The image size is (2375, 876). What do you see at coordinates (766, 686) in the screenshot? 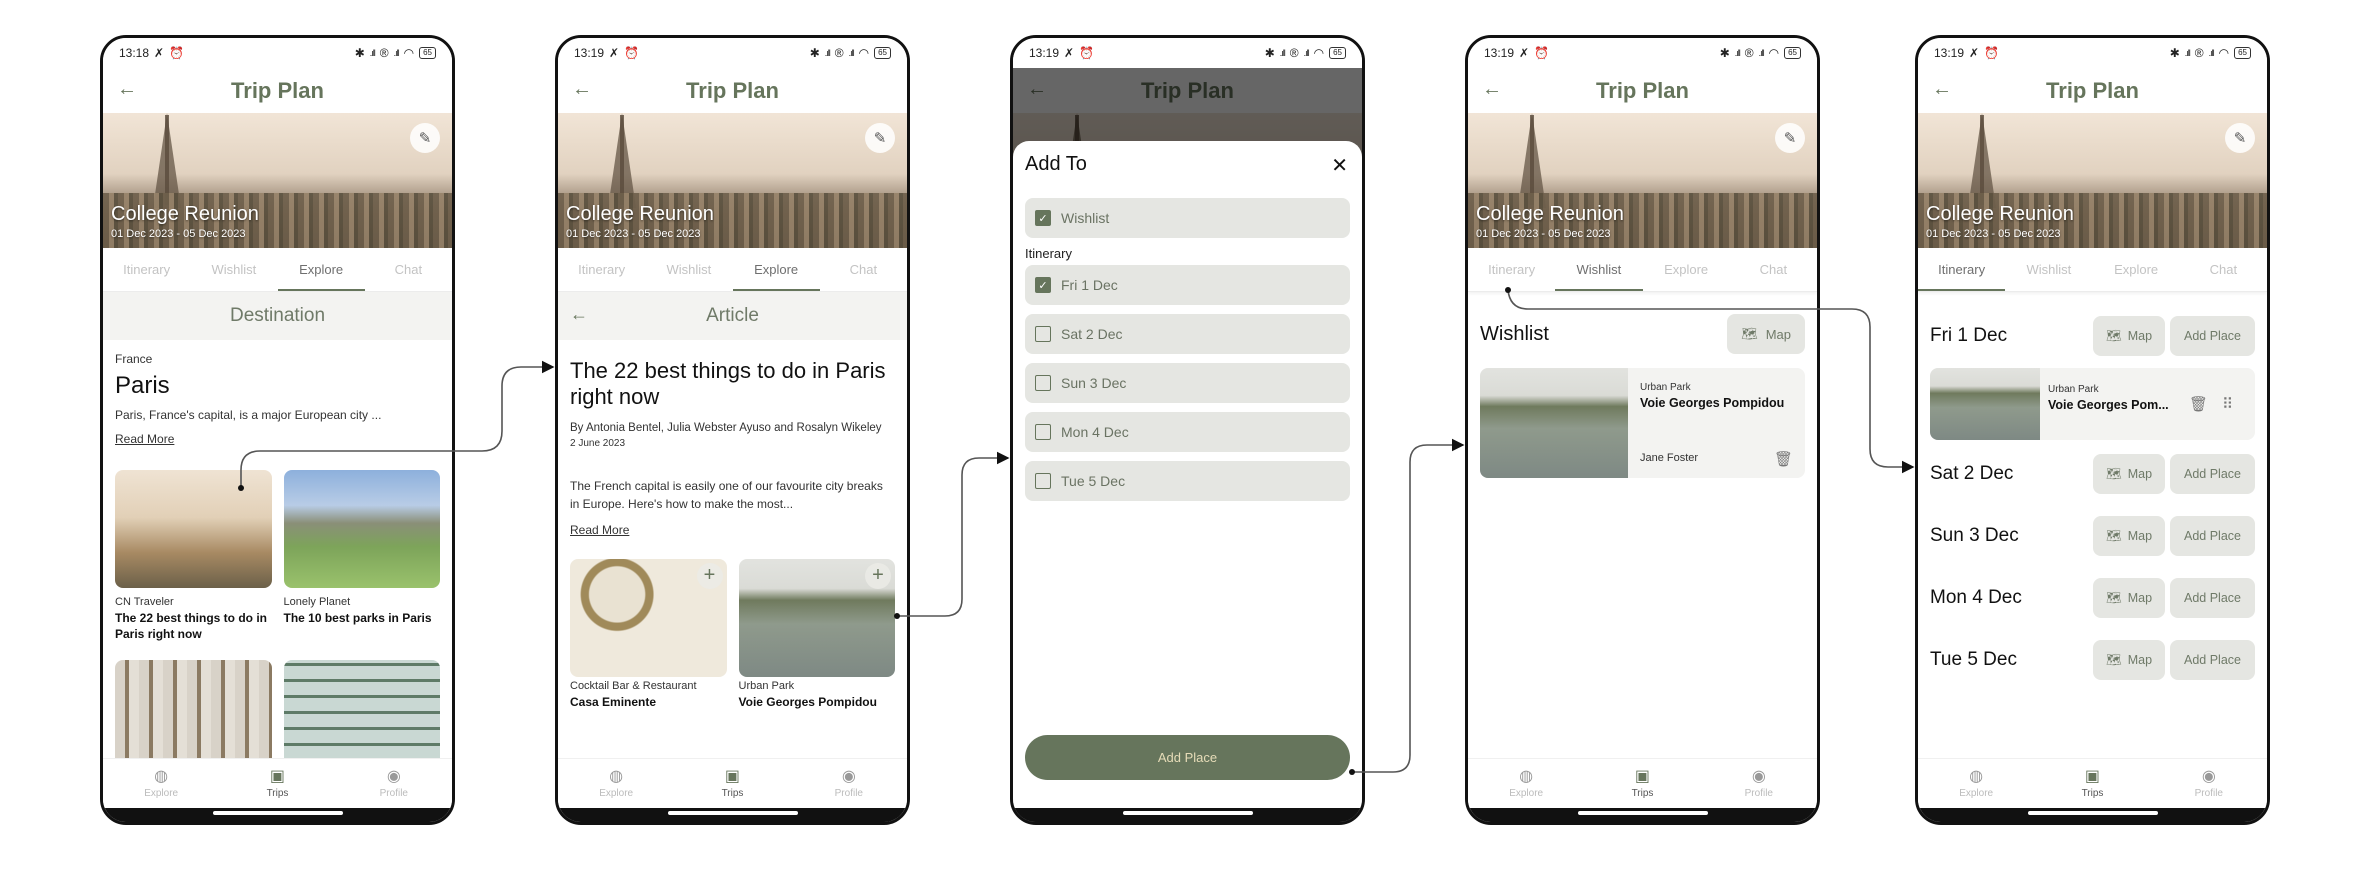
I see `place-type: Urban Park` at bounding box center [766, 686].